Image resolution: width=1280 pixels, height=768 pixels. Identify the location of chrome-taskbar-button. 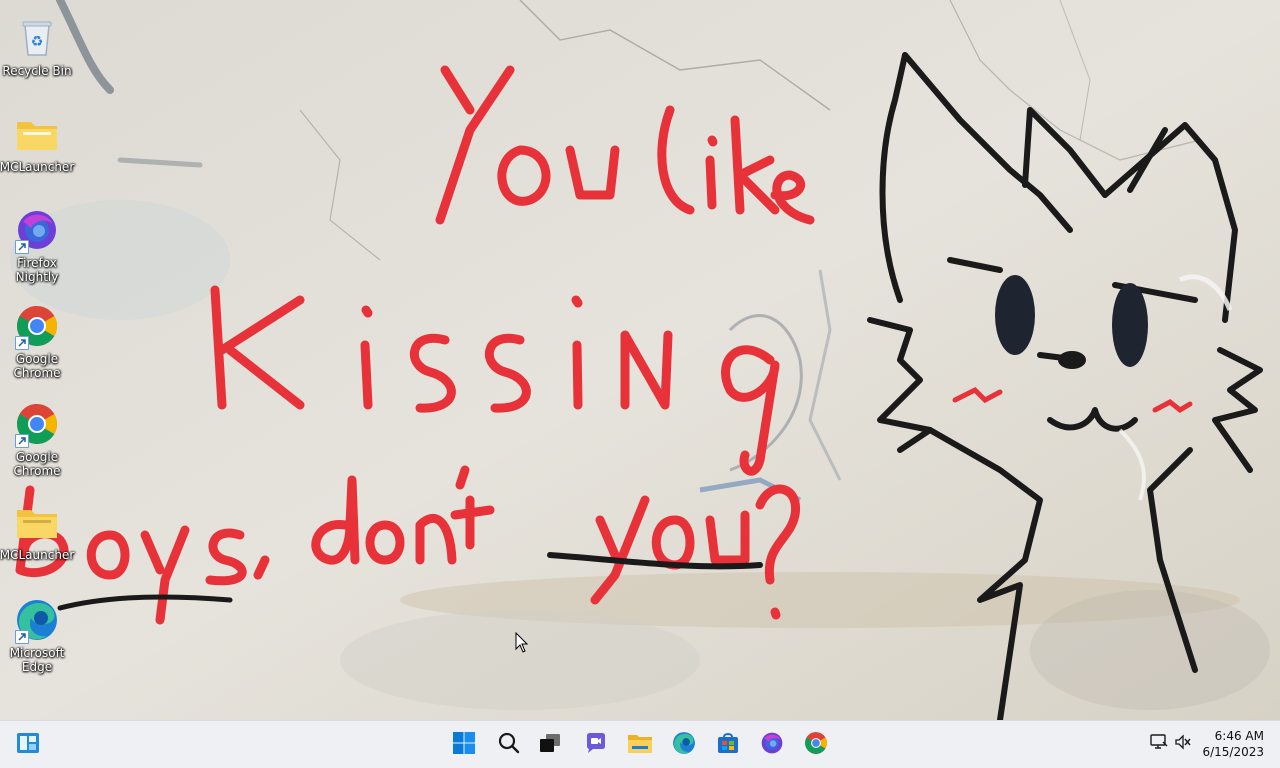
(816, 745).